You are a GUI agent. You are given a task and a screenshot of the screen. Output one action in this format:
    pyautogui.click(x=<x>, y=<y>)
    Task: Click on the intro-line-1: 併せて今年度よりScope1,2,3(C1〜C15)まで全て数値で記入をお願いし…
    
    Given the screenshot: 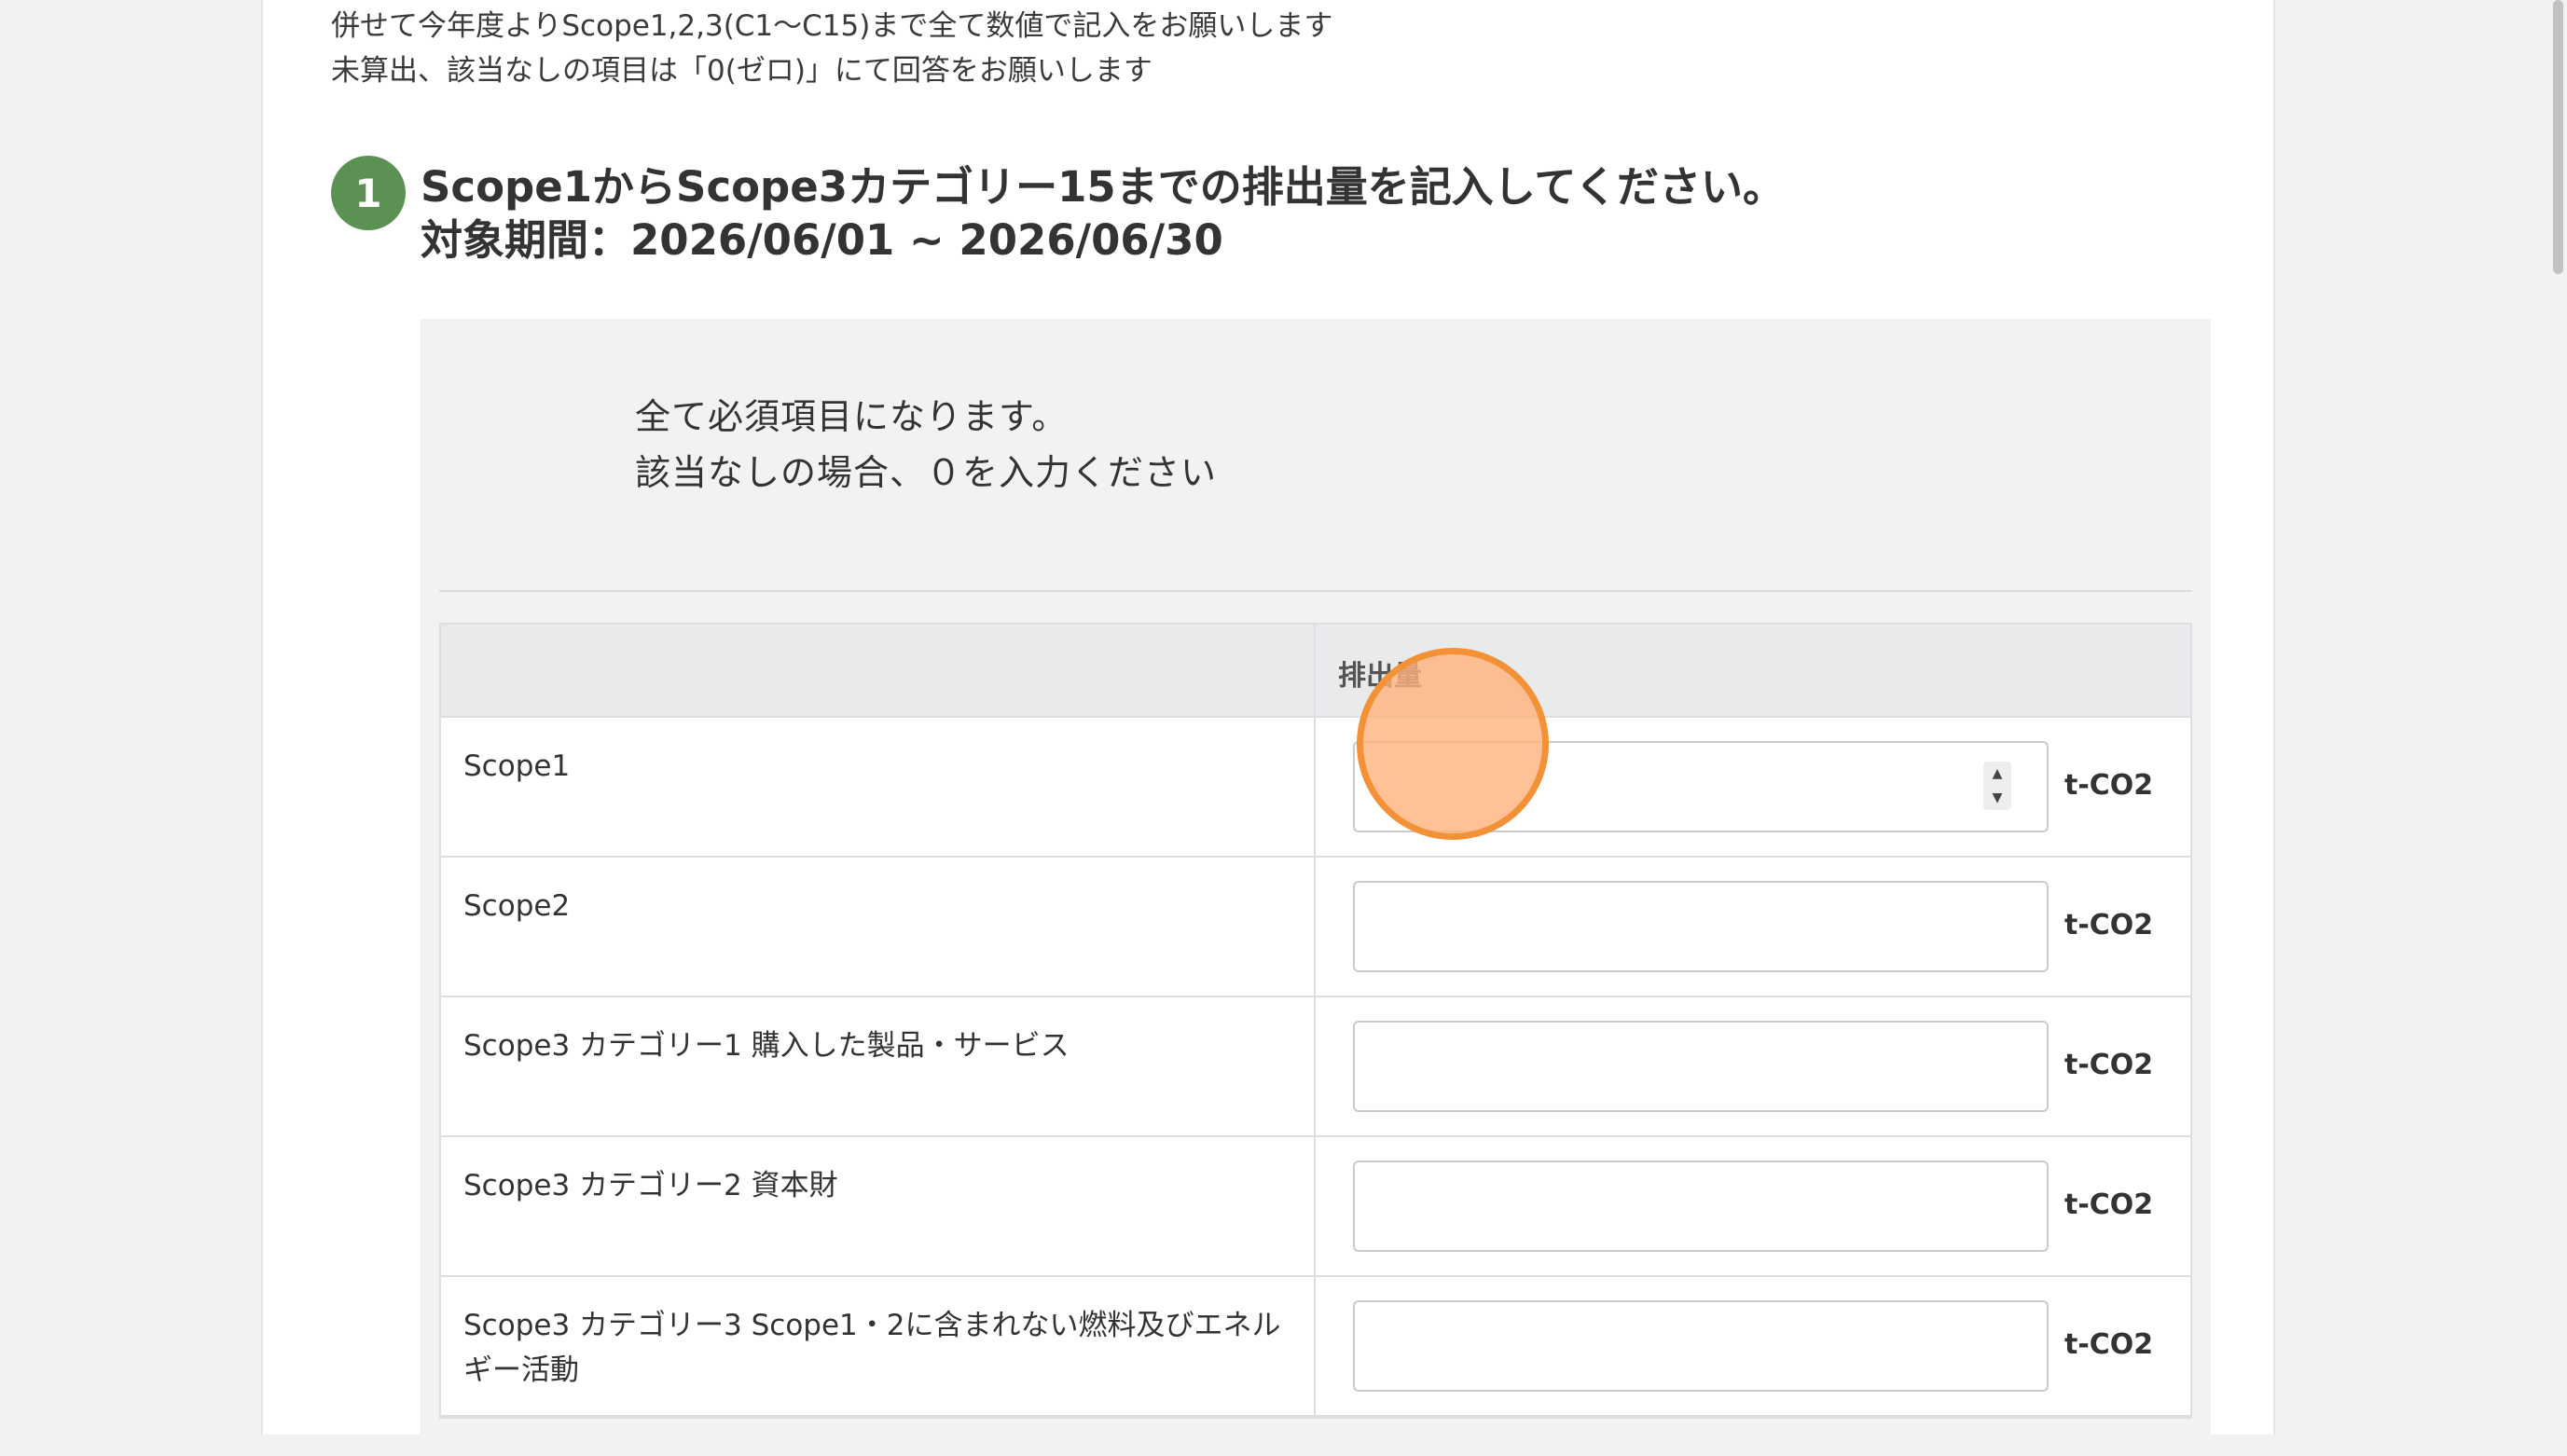 What is the action you would take?
    pyautogui.click(x=832, y=26)
    